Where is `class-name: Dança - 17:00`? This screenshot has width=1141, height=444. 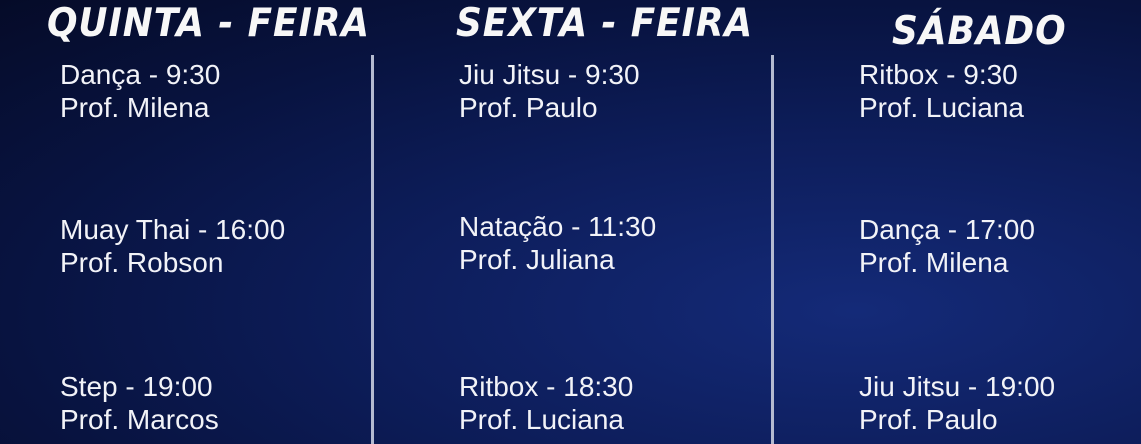 class-name: Dança - 17:00 is located at coordinates (947, 229).